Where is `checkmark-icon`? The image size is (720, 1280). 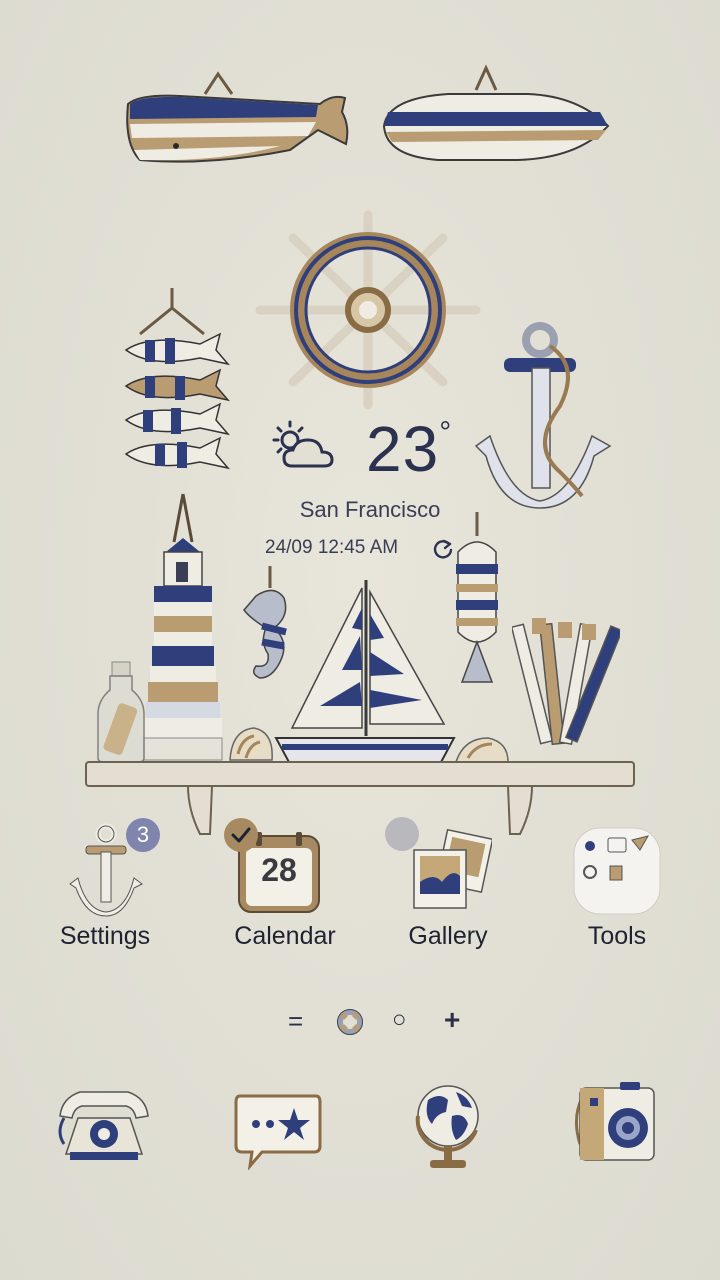
checkmark-icon is located at coordinates (241, 835).